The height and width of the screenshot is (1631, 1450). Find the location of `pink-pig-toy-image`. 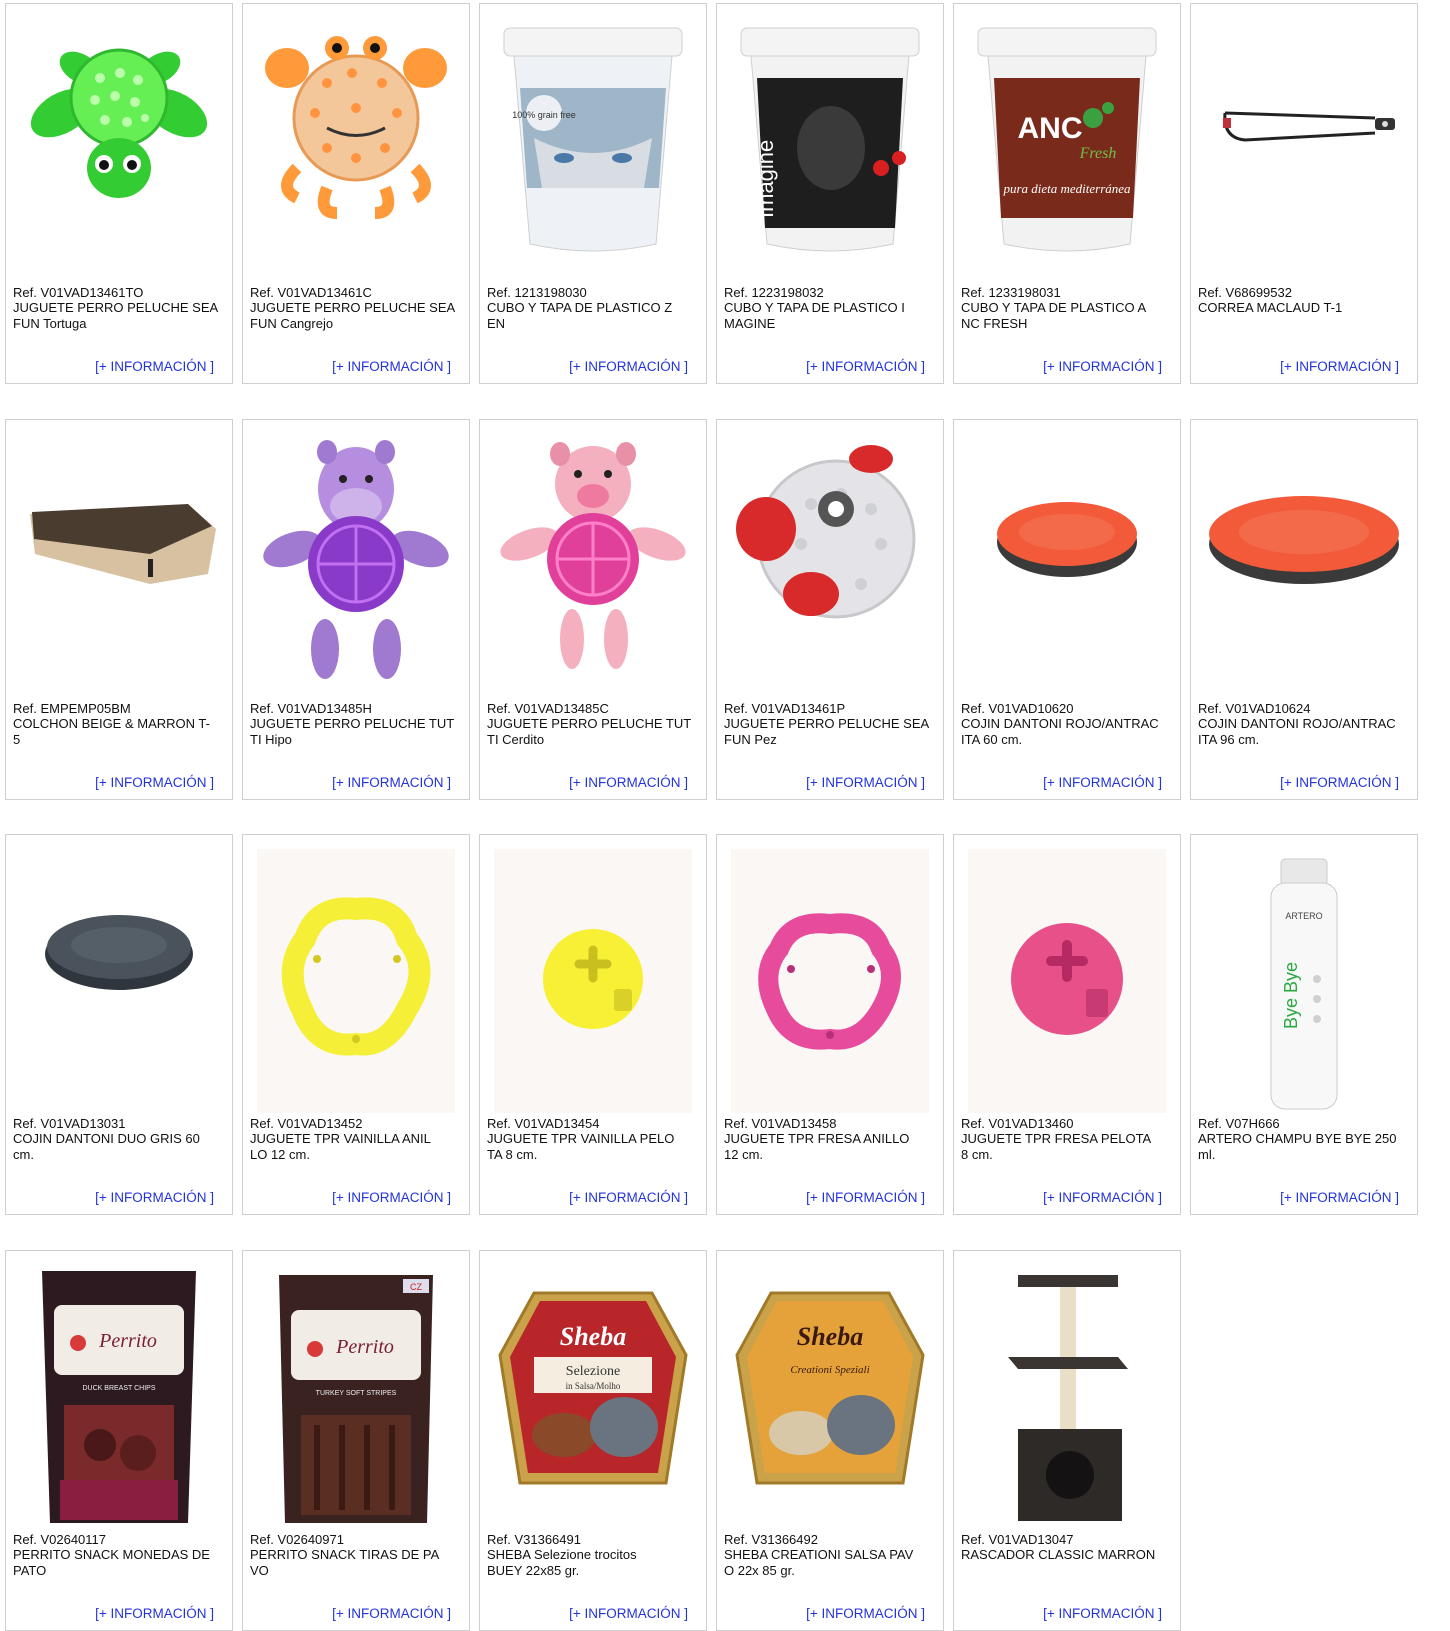

pink-pig-toy-image is located at coordinates (593, 566).